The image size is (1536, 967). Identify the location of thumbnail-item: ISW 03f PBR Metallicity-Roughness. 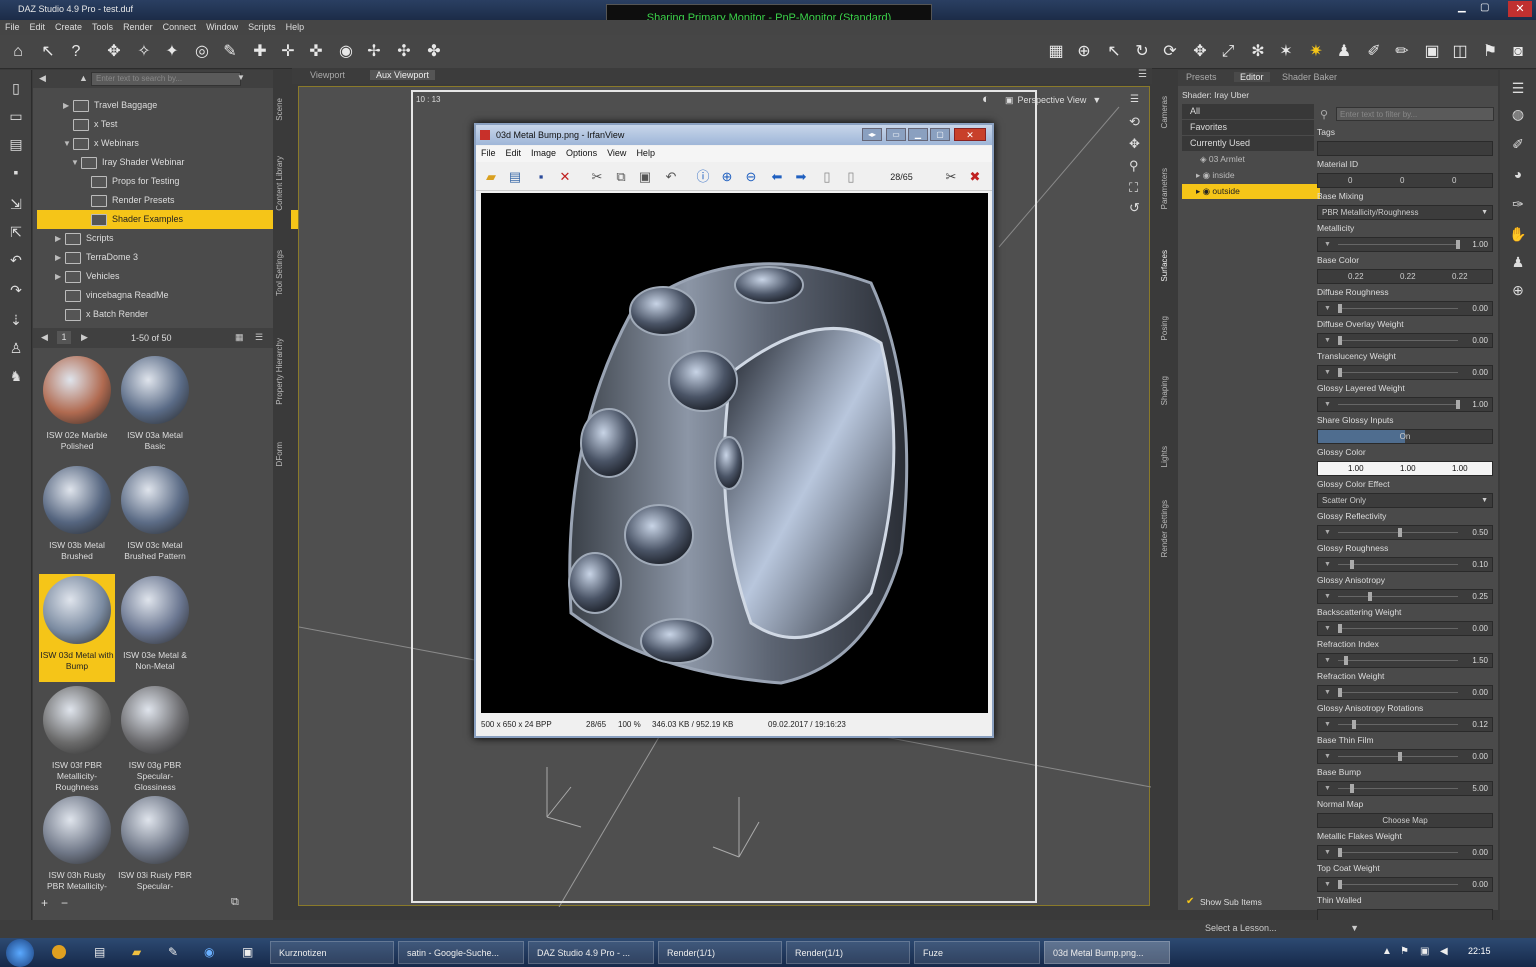
(77, 738).